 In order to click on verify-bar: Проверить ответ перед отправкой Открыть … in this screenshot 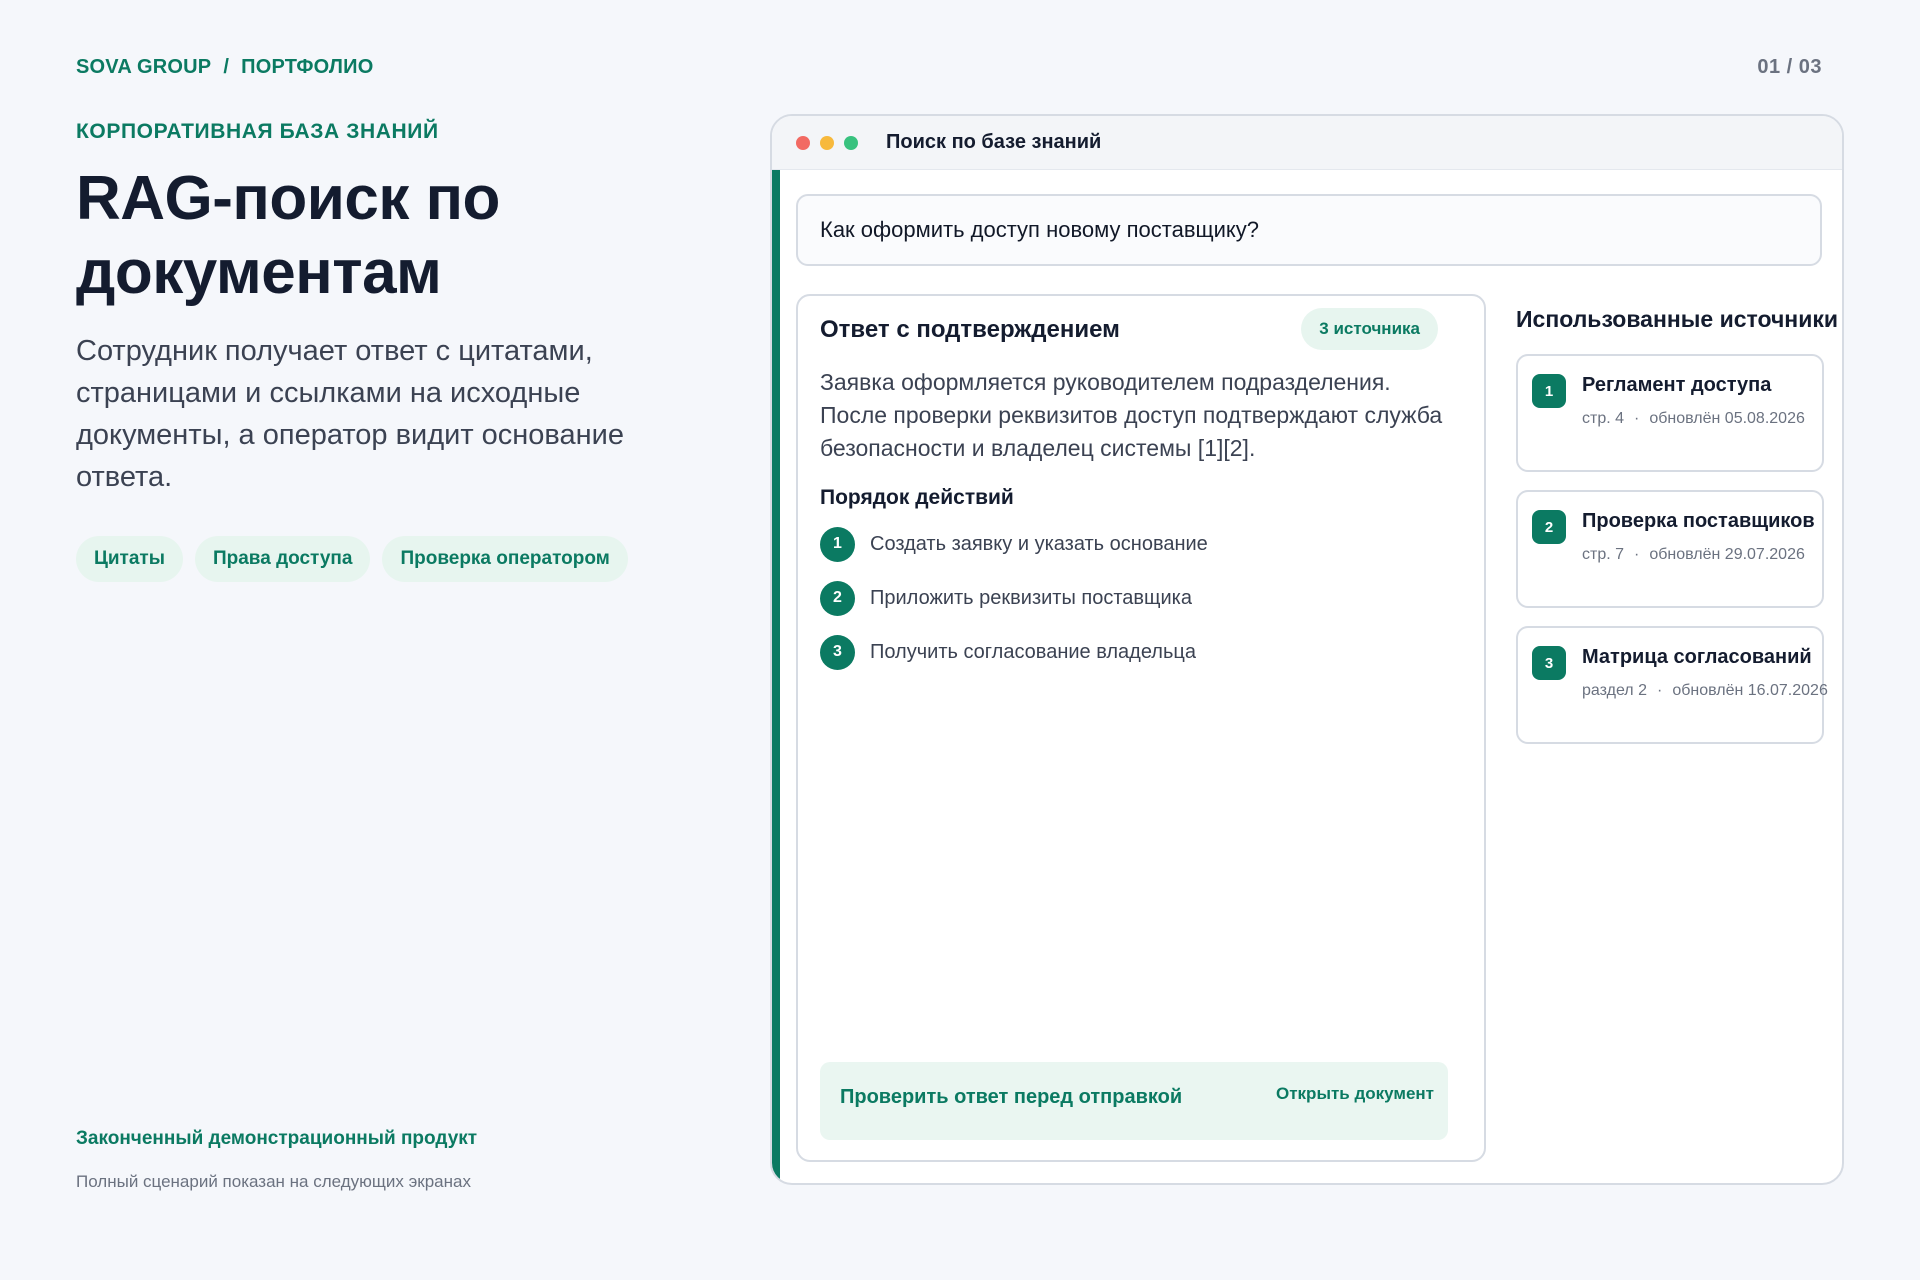, I will do `click(1134, 1101)`.